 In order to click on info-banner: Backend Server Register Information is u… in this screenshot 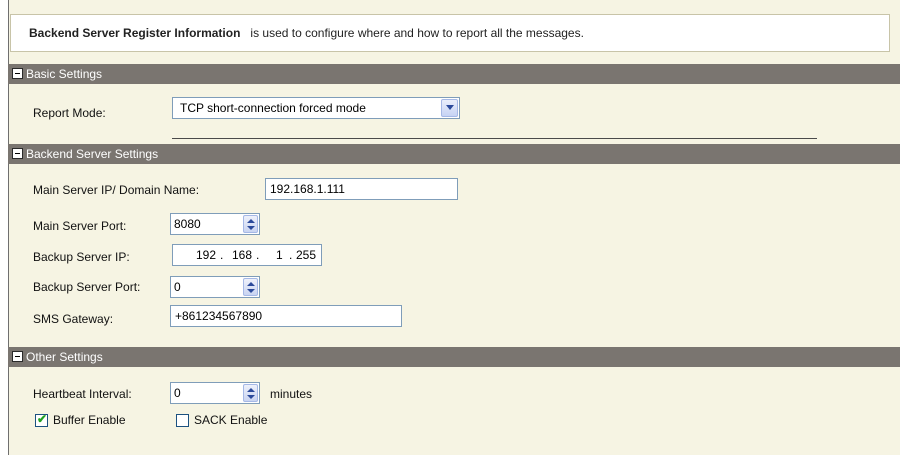, I will do `click(450, 33)`.